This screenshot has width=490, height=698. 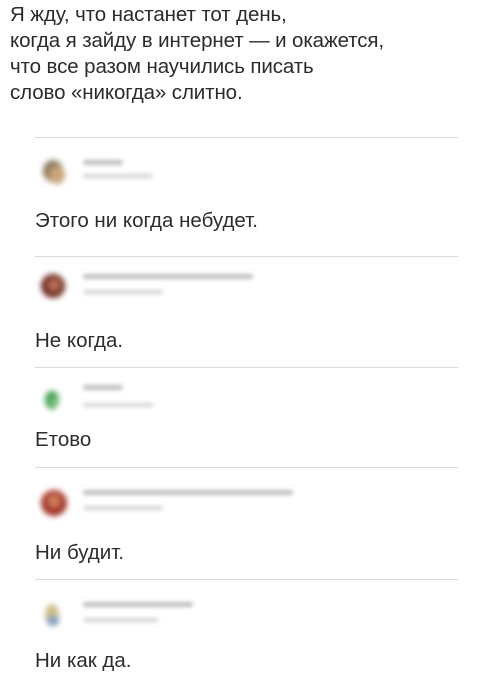 I want to click on comment: Ни как да., so click(x=250, y=631).